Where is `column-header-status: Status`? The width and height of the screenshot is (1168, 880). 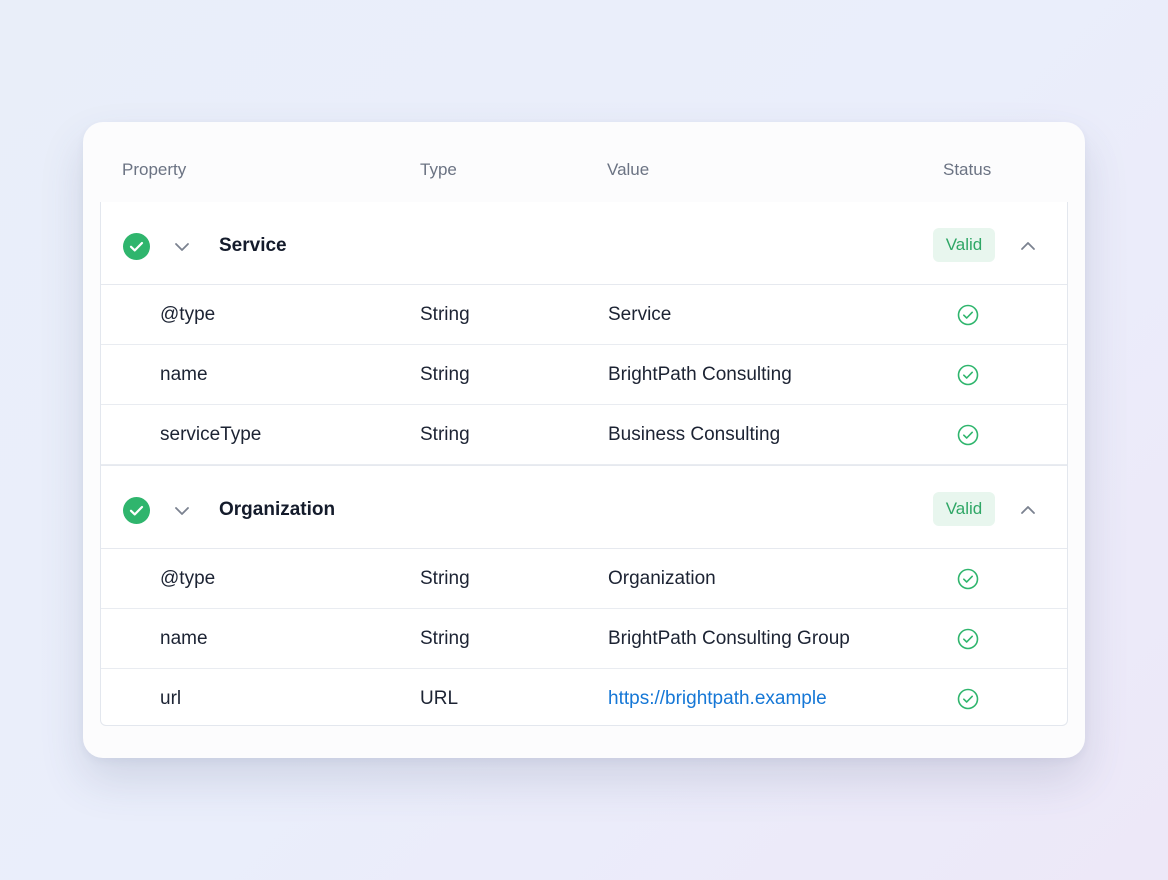
column-header-status: Status is located at coordinates (967, 170).